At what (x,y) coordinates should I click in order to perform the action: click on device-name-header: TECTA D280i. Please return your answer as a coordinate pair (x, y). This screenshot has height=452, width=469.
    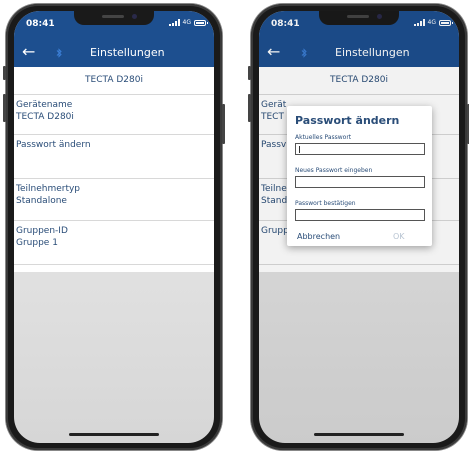
    Looking at the image, I should click on (114, 81).